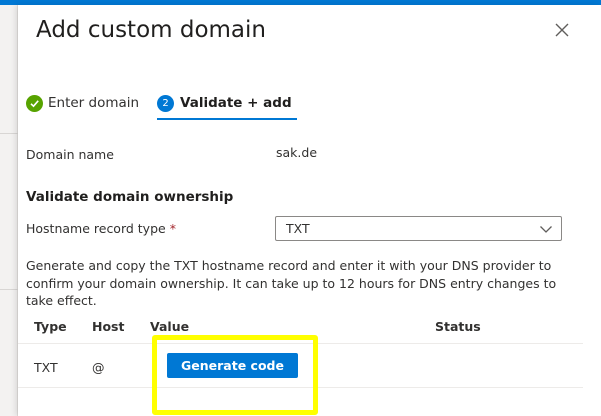 This screenshot has height=416, width=601. What do you see at coordinates (50, 326) in the screenshot?
I see `column-header-type: Type` at bounding box center [50, 326].